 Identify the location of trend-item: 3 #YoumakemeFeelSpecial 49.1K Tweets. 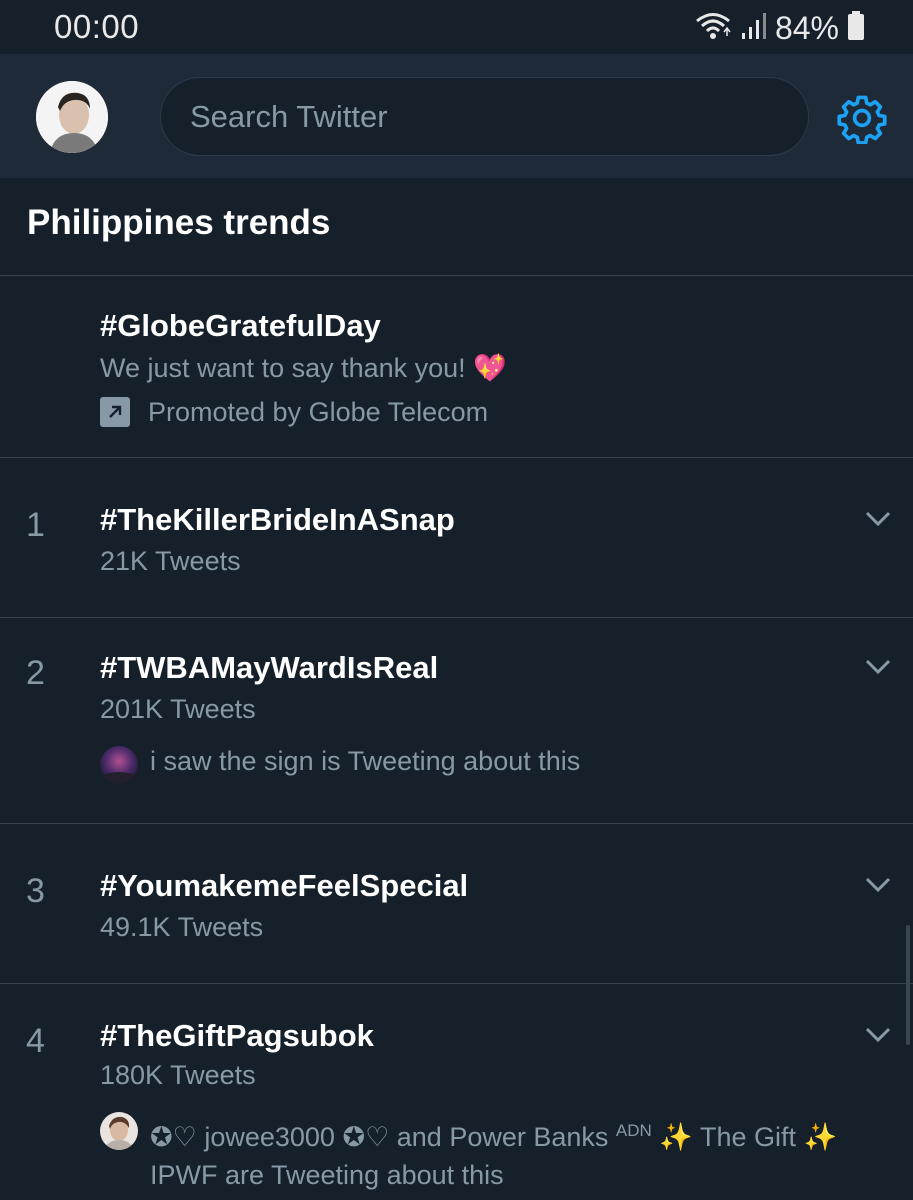
(456, 903).